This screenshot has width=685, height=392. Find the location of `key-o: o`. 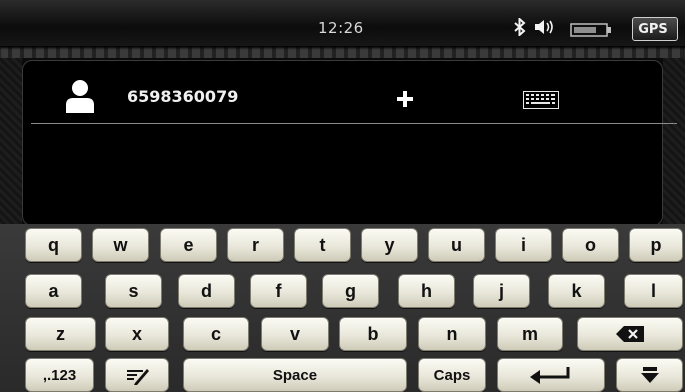

key-o: o is located at coordinates (590, 245).